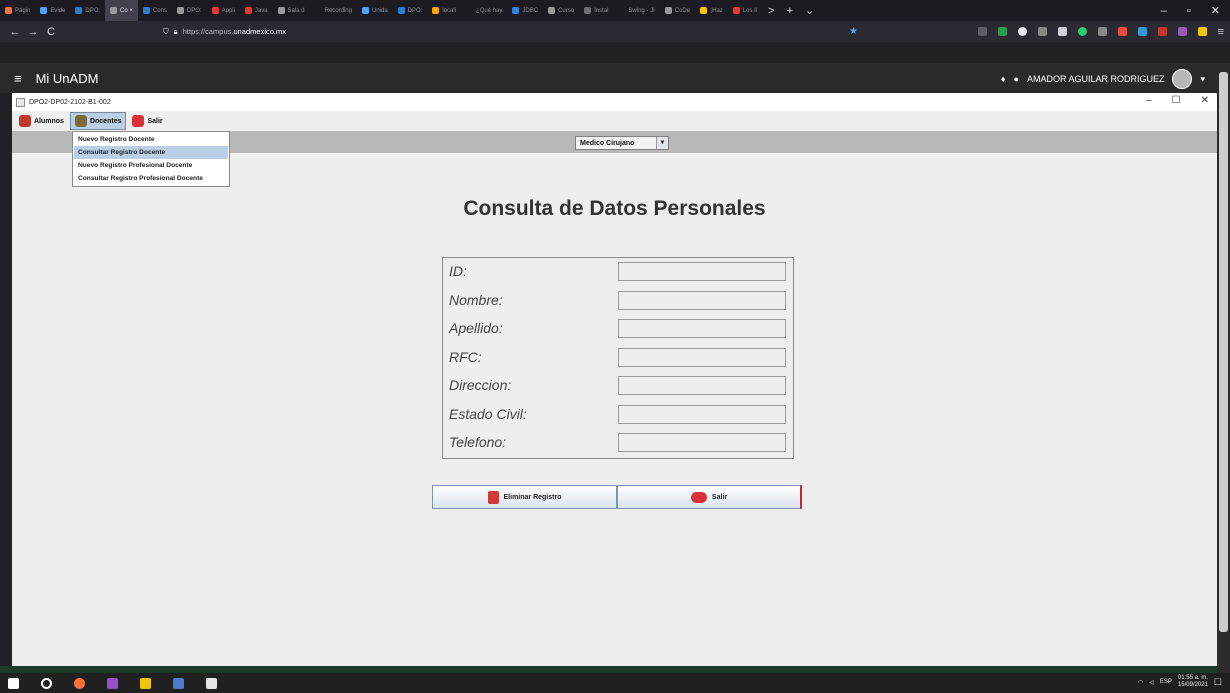 This screenshot has width=1230, height=693. I want to click on menu-salir: Salir, so click(147, 121).